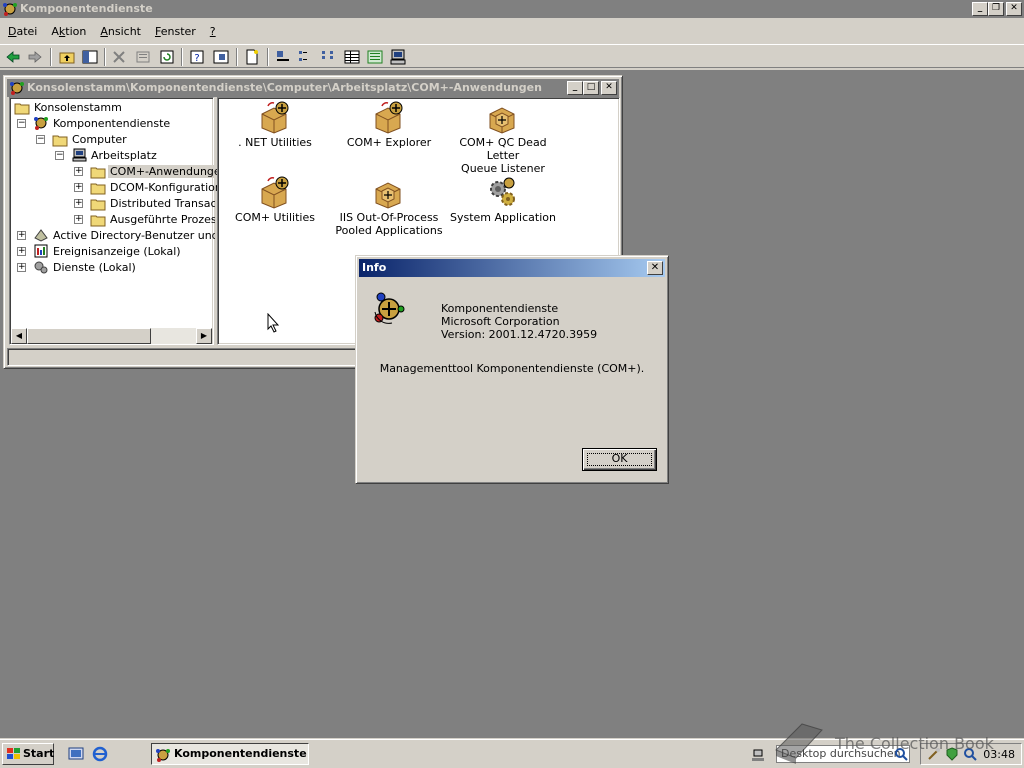  Describe the element at coordinates (252, 57) in the screenshot. I see `new-window-icon` at that location.